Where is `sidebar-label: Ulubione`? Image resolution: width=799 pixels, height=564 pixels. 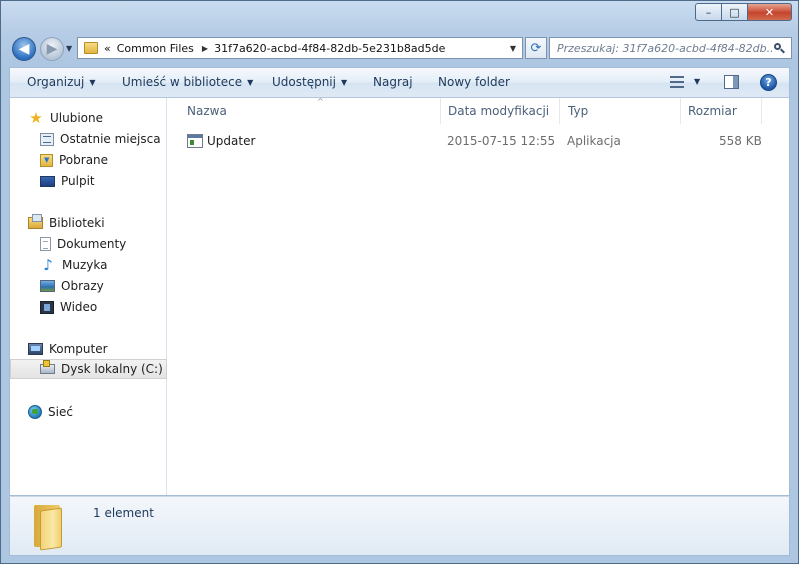
sidebar-label: Ulubione is located at coordinates (77, 118).